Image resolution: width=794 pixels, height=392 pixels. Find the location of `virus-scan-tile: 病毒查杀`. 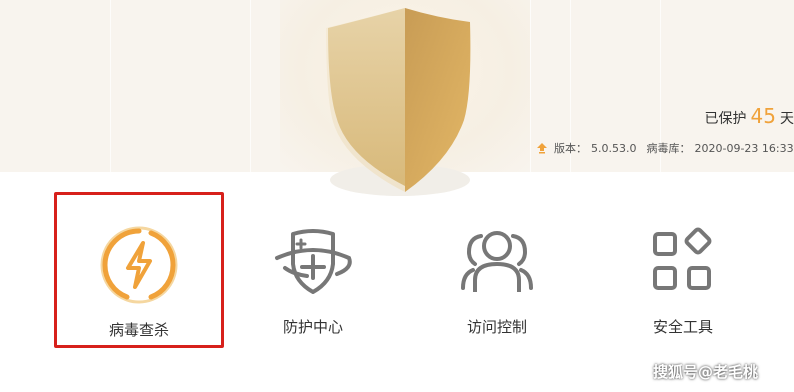

virus-scan-tile: 病毒查杀 is located at coordinates (139, 270).